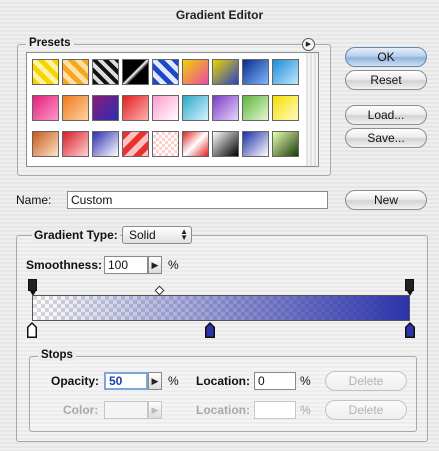 The width and height of the screenshot is (439, 451). What do you see at coordinates (57, 355) in the screenshot?
I see `stops-label: Stops` at bounding box center [57, 355].